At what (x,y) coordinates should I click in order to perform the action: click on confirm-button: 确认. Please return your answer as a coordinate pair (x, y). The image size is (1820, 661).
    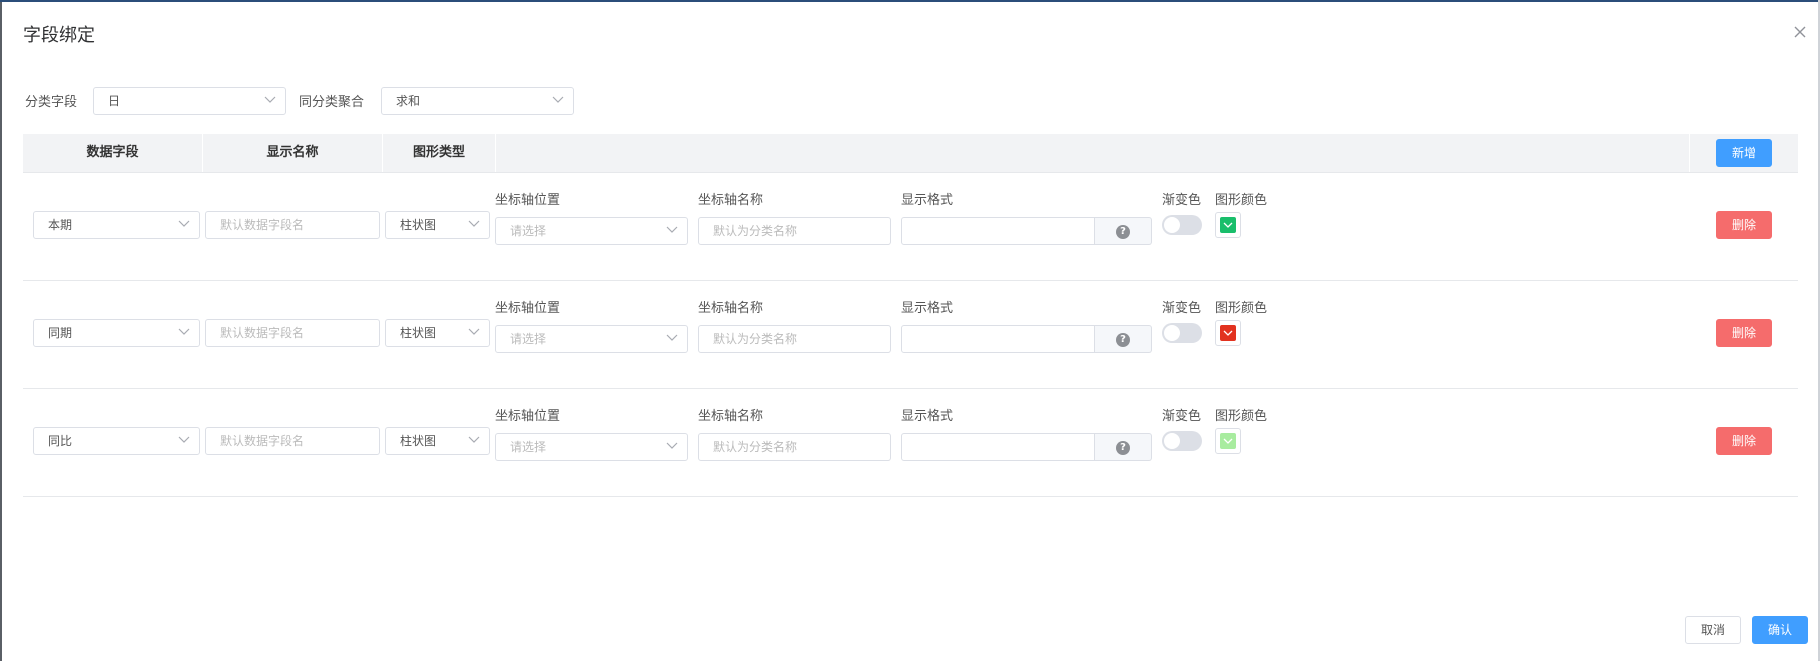
    Looking at the image, I should click on (1780, 630).